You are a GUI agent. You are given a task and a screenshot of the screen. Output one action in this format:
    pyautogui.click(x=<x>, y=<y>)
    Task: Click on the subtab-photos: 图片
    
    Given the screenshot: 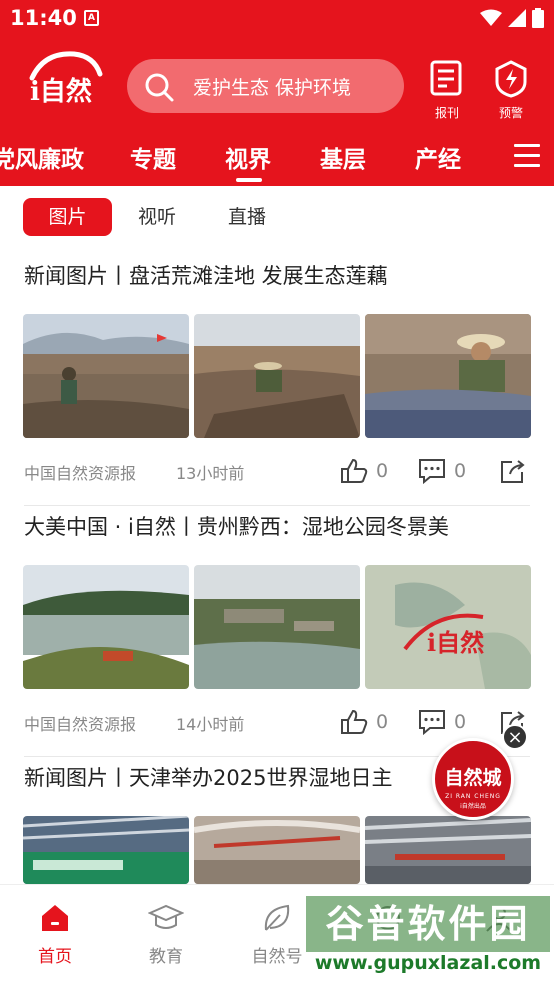 What is the action you would take?
    pyautogui.click(x=67, y=217)
    